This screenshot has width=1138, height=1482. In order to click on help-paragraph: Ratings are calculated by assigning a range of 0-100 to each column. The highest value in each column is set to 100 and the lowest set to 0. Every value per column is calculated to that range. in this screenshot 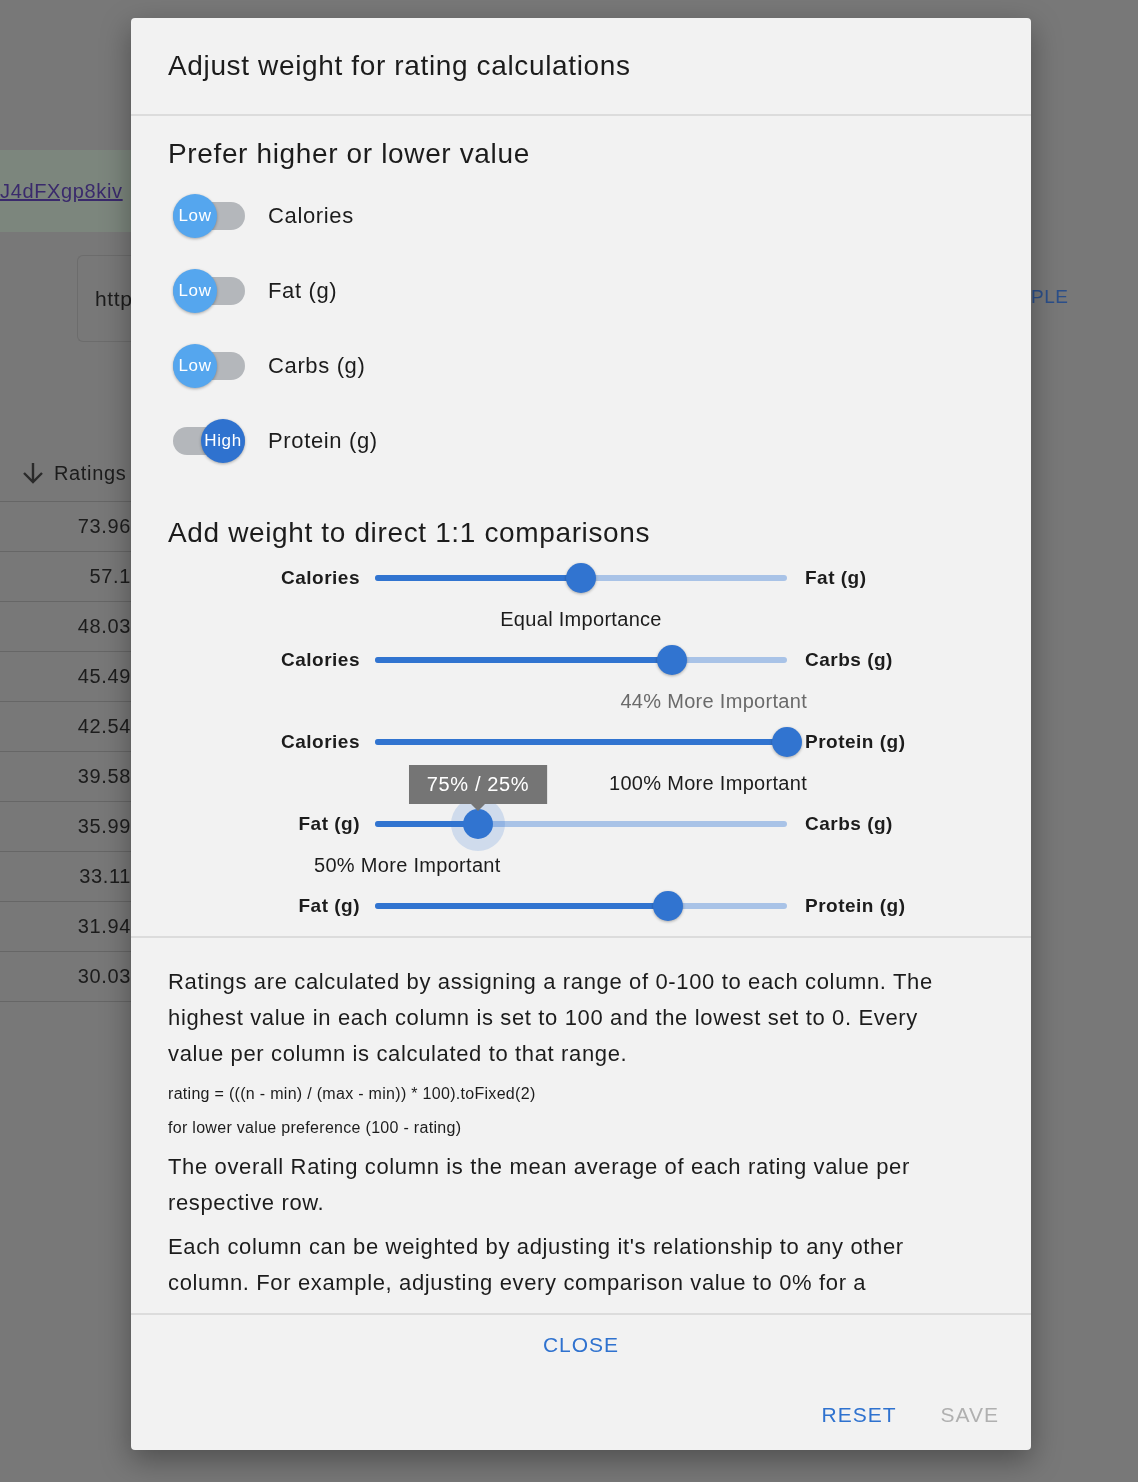, I will do `click(551, 1018)`.